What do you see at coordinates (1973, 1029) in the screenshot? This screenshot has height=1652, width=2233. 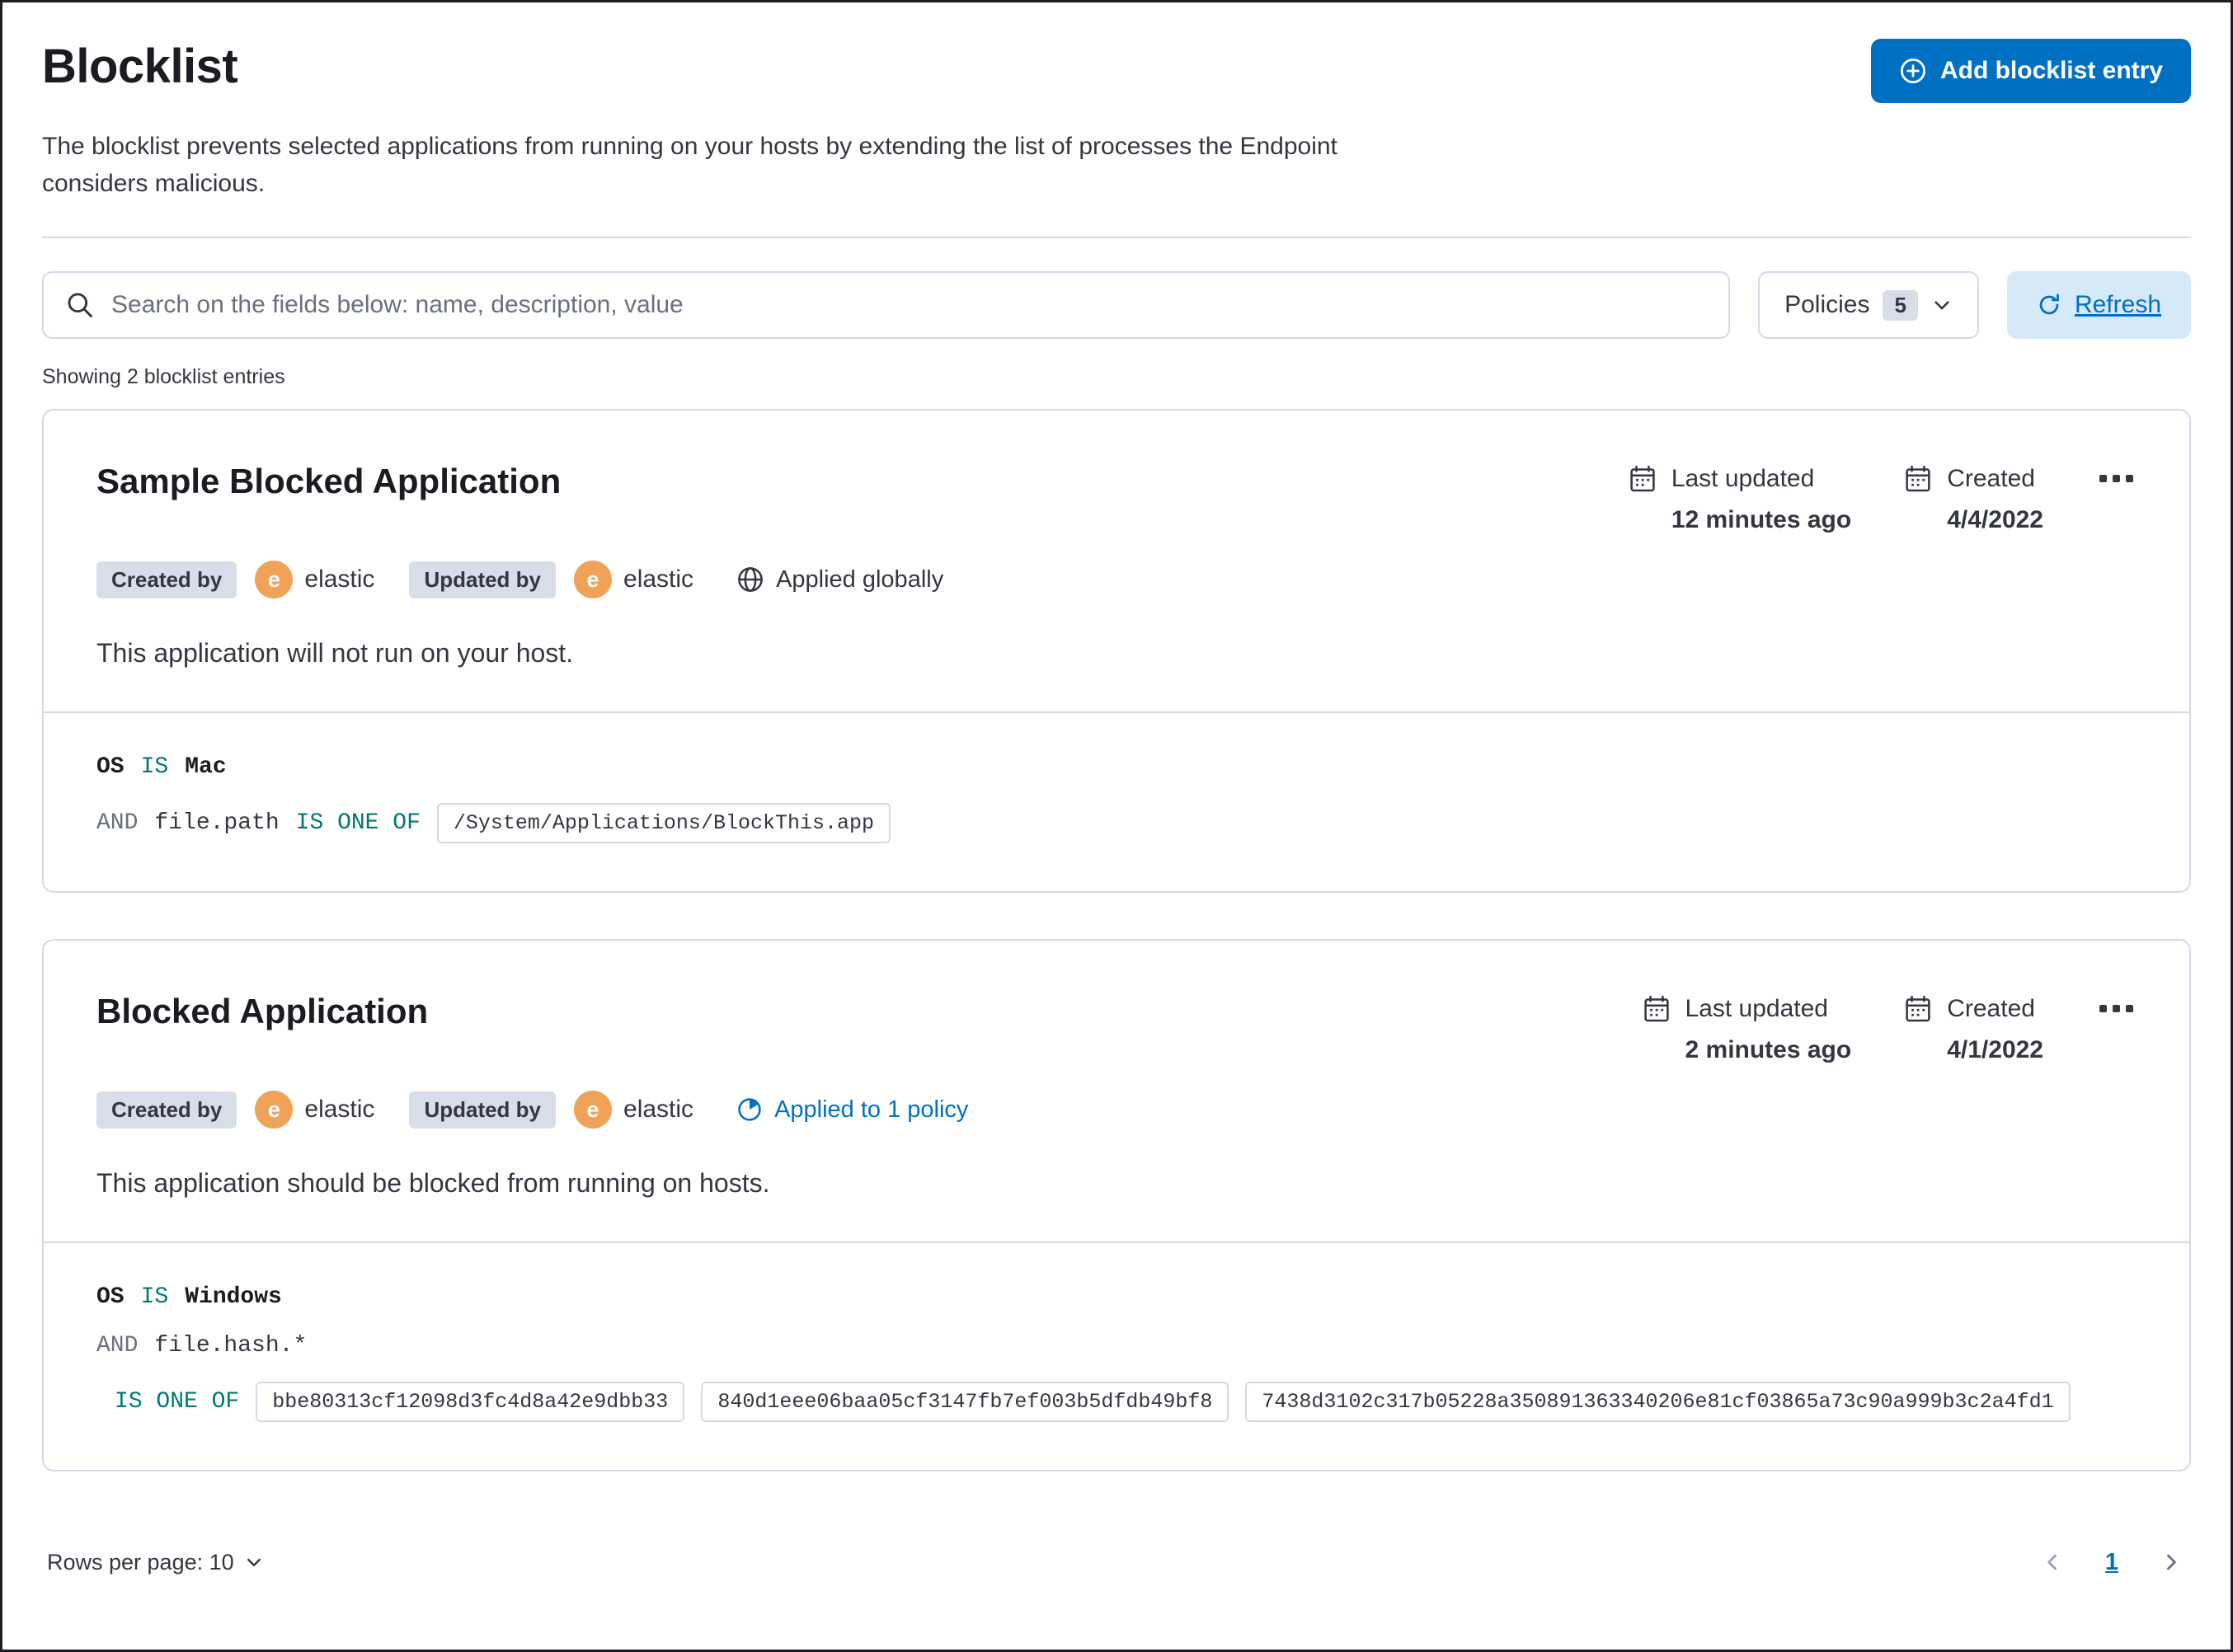 I see `created-block: Created 4/1/2022` at bounding box center [1973, 1029].